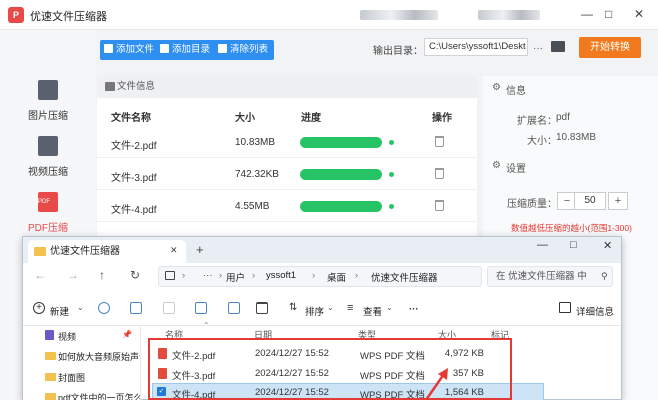 The image size is (658, 400). I want to click on output-dir-input: C:\Users\yssoft1\Deskt, so click(476, 47).